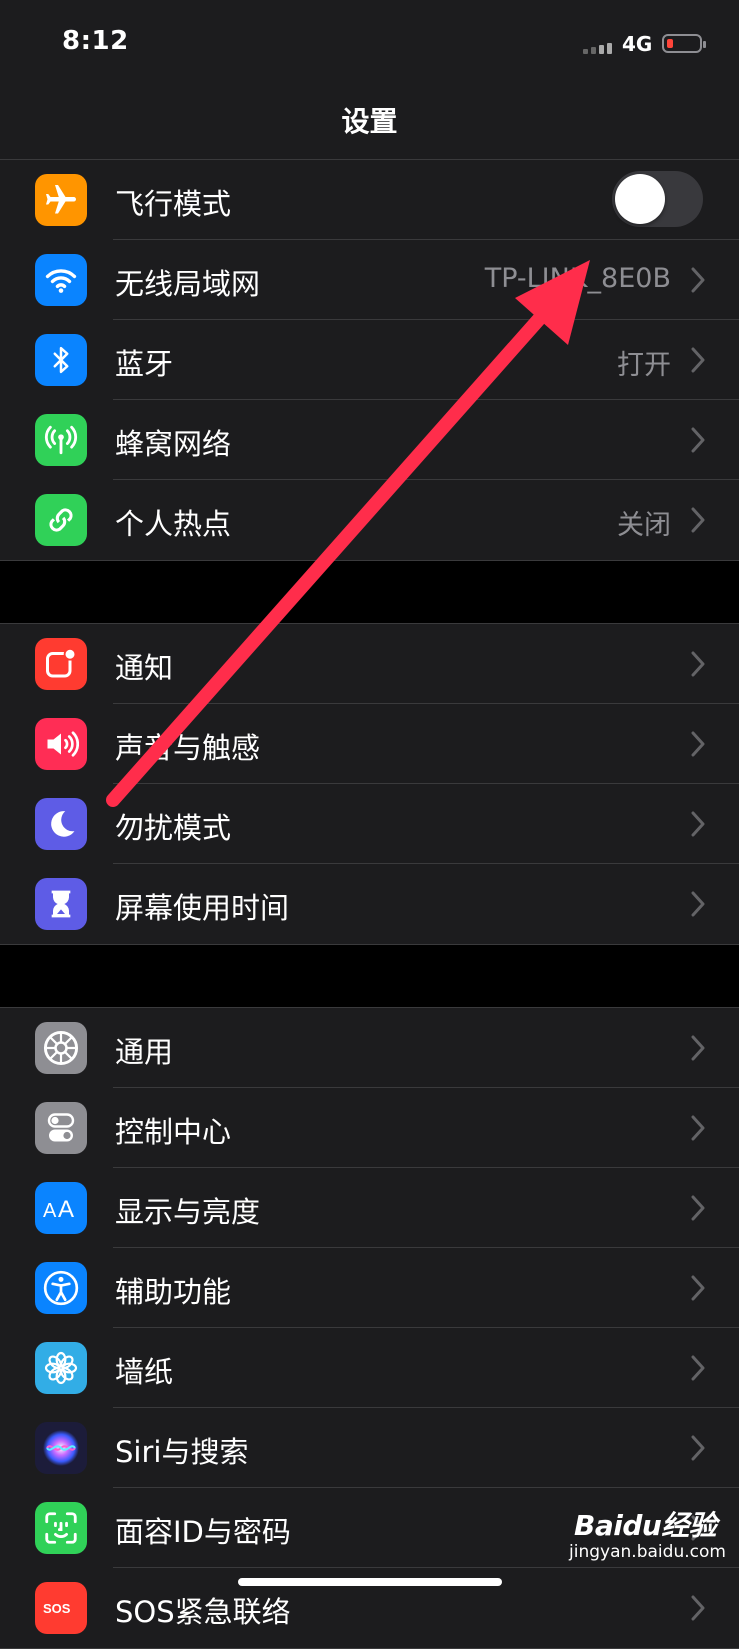  What do you see at coordinates (61, 824) in the screenshot?
I see `moon-icon` at bounding box center [61, 824].